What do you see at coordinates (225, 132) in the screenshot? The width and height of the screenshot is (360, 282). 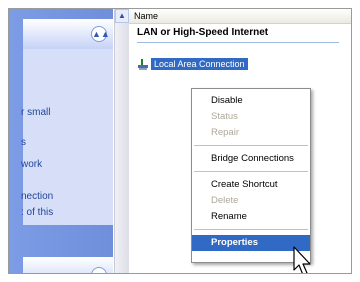 I see `menu-item-repair: Repair` at bounding box center [225, 132].